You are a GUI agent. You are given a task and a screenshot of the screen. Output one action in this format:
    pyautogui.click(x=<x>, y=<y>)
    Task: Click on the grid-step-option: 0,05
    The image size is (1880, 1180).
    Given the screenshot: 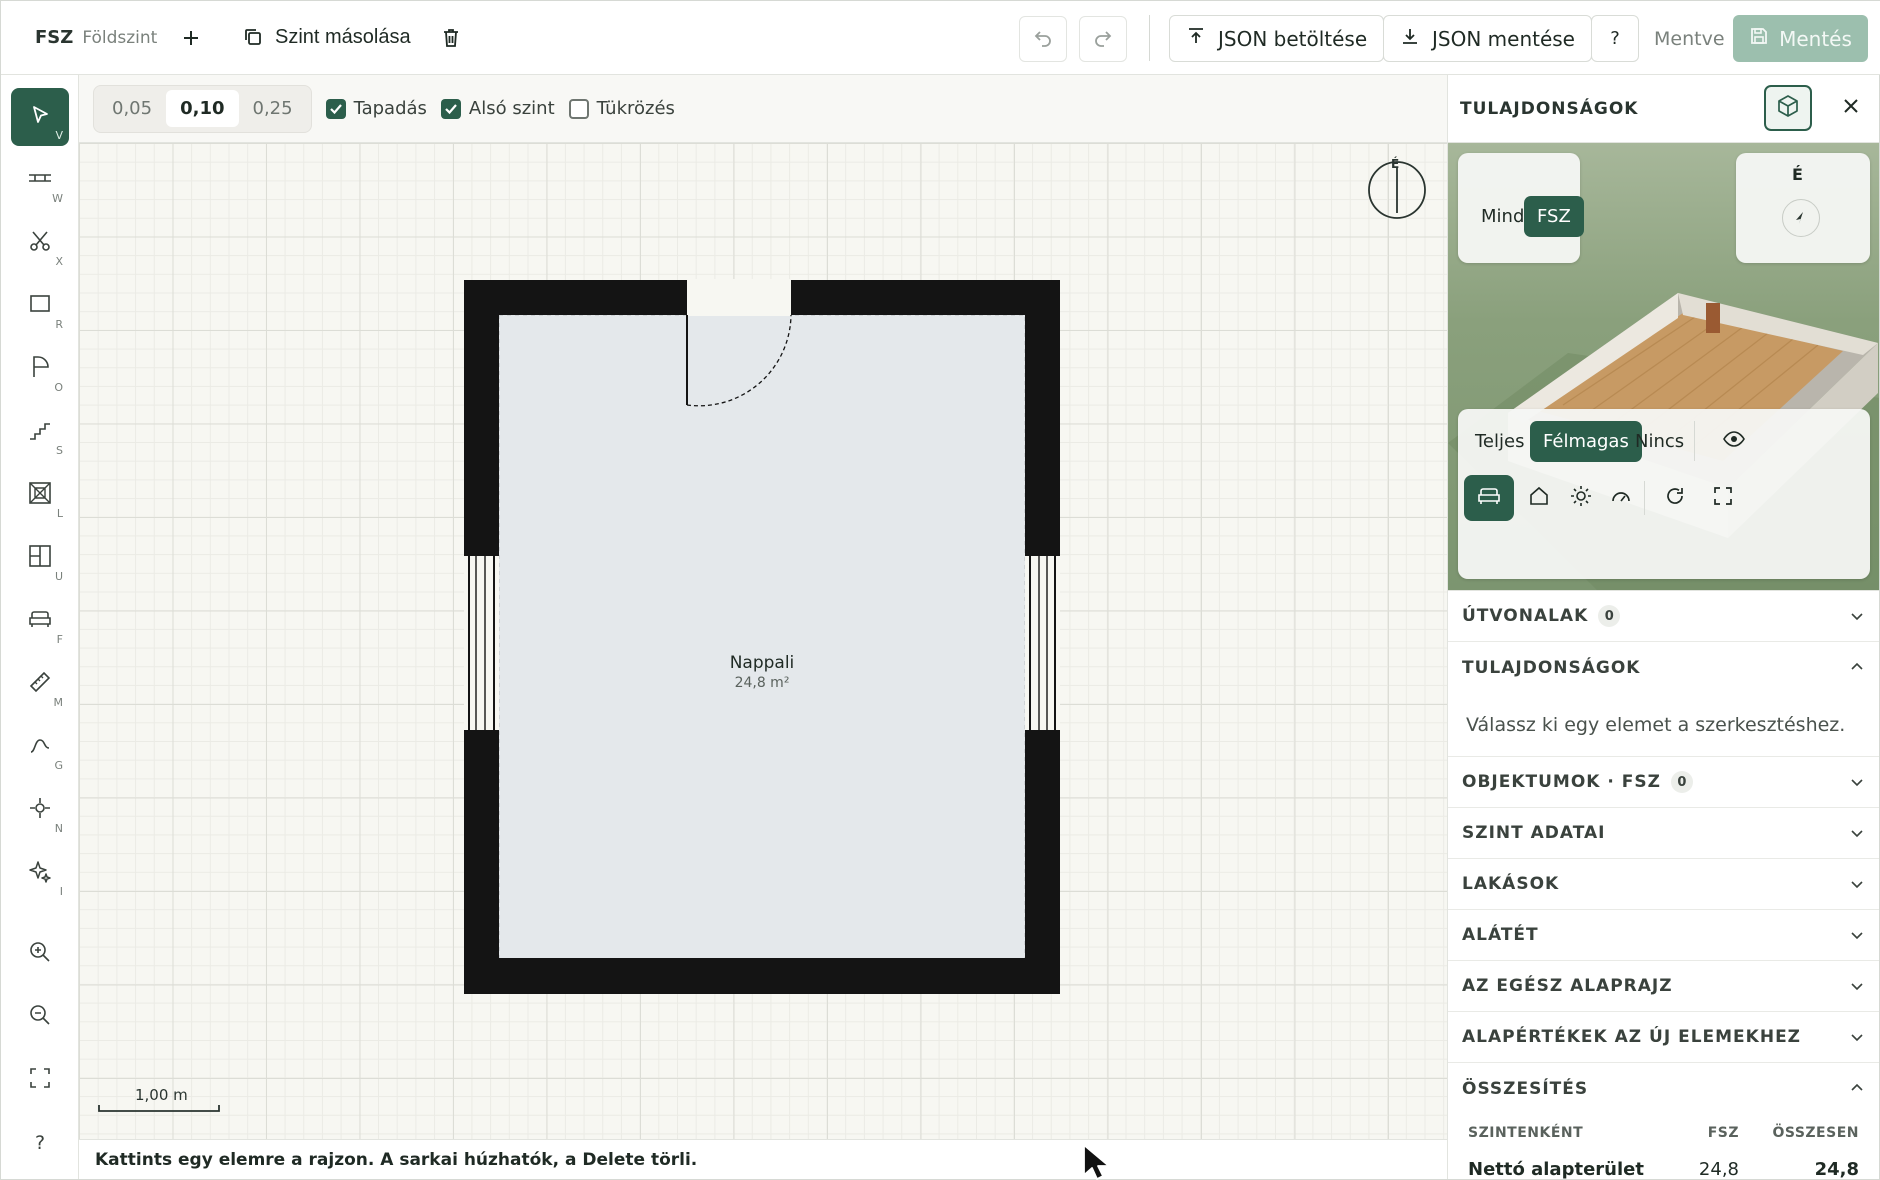 What is the action you would take?
    pyautogui.click(x=132, y=108)
    